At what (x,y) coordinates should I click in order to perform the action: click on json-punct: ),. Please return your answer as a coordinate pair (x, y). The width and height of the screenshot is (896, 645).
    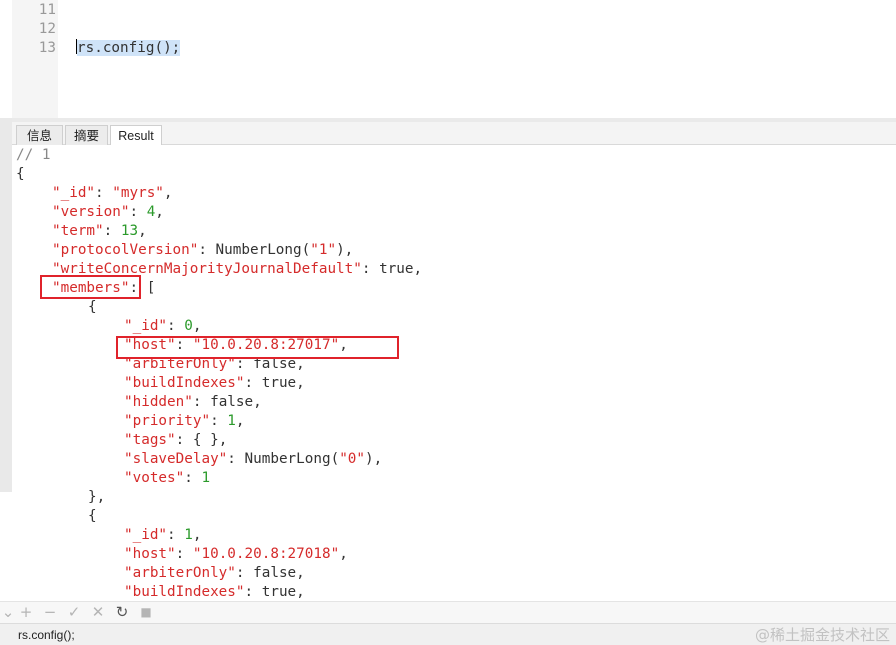
    Looking at the image, I should click on (345, 250).